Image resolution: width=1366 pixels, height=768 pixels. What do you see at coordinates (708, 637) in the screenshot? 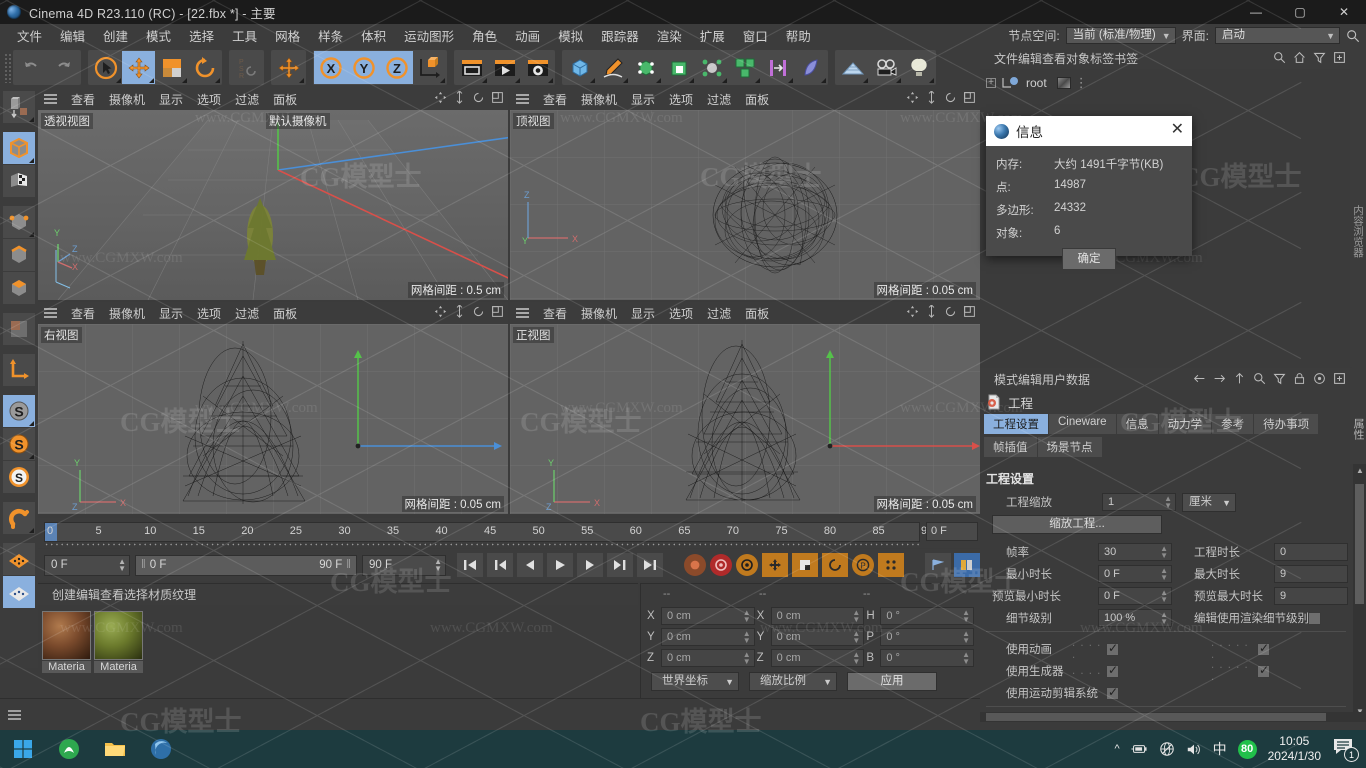
I see `coord-position-y-field: 0 cm ▲ ▼` at bounding box center [708, 637].